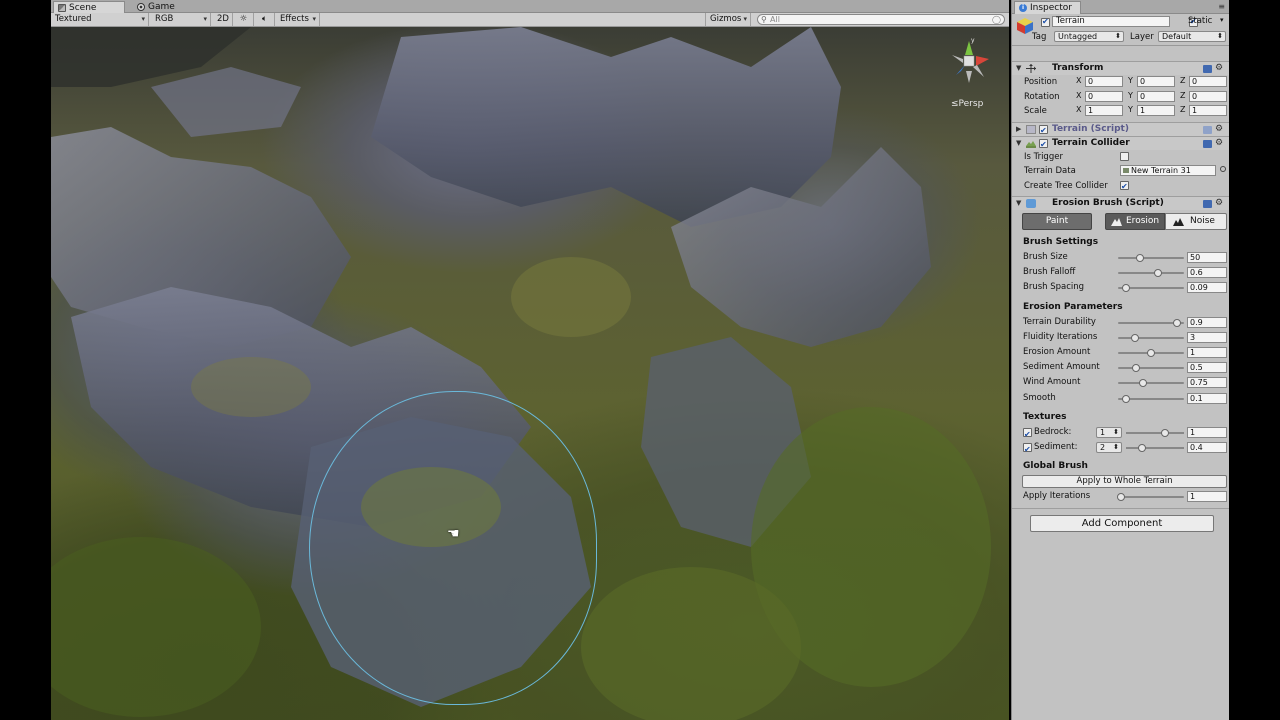 Image resolution: width=1280 pixels, height=720 pixels. I want to click on texture-channel-dropdown: 1 ⬍, so click(1109, 432).